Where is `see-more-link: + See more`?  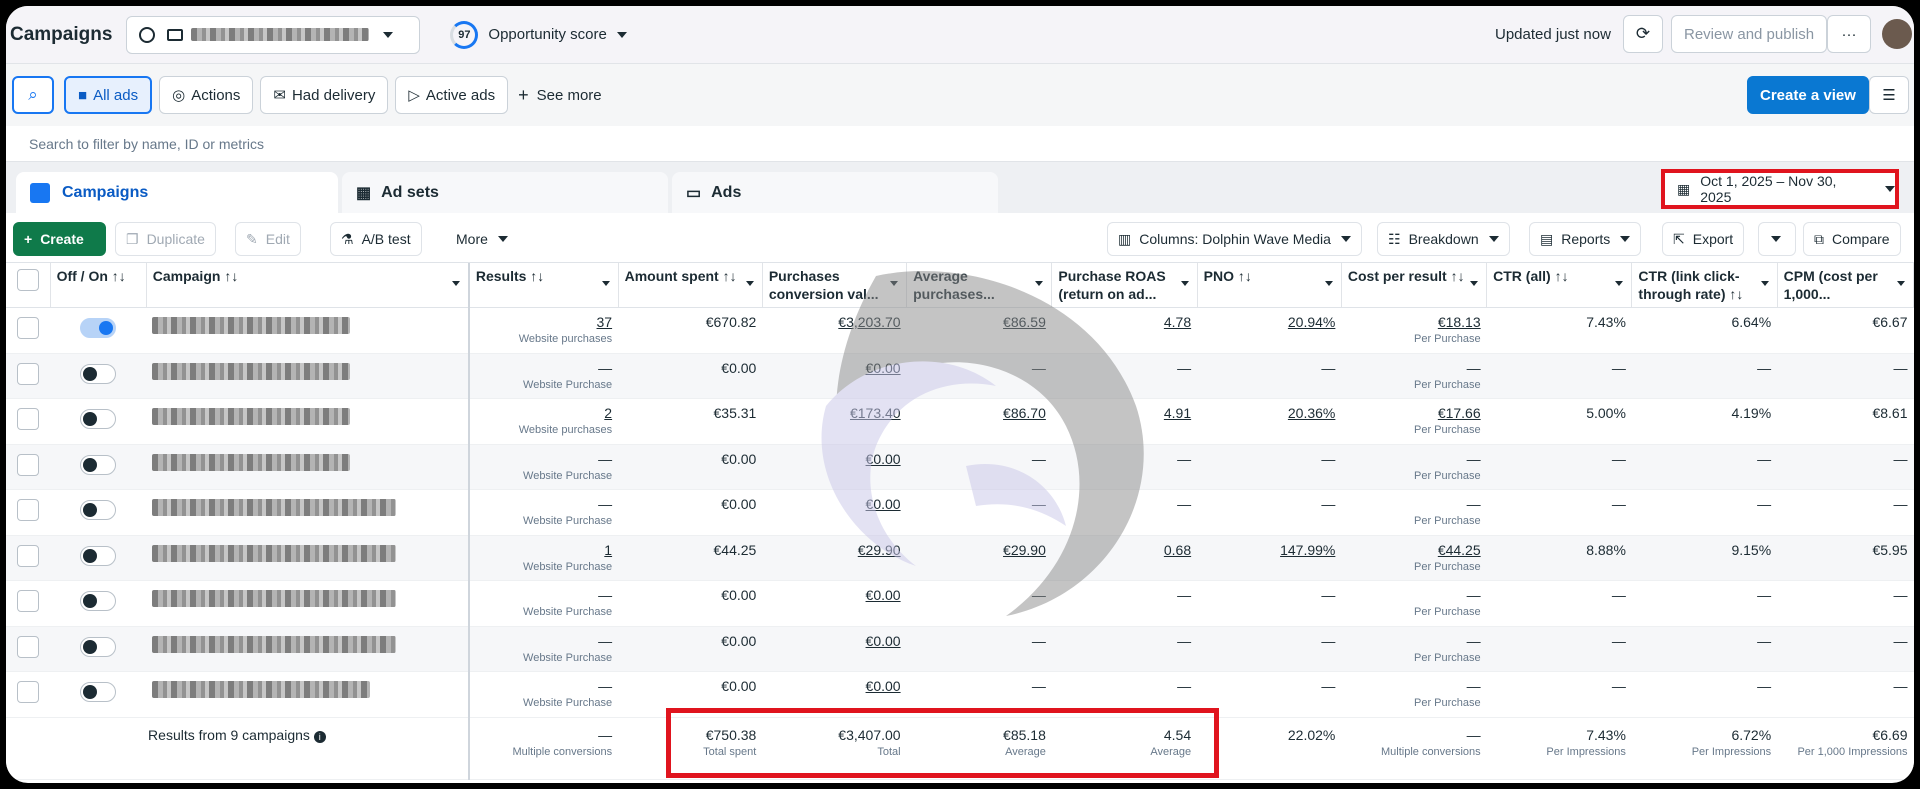
see-more-link: + See more is located at coordinates (560, 95).